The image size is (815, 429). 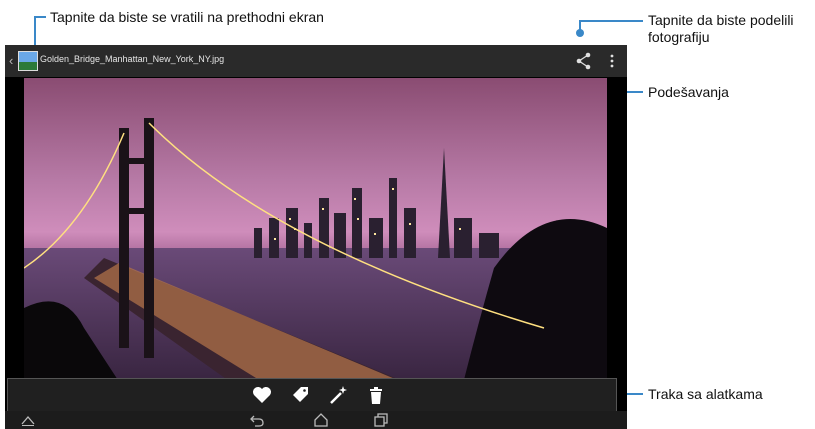 What do you see at coordinates (300, 395) in the screenshot?
I see `tag-icon` at bounding box center [300, 395].